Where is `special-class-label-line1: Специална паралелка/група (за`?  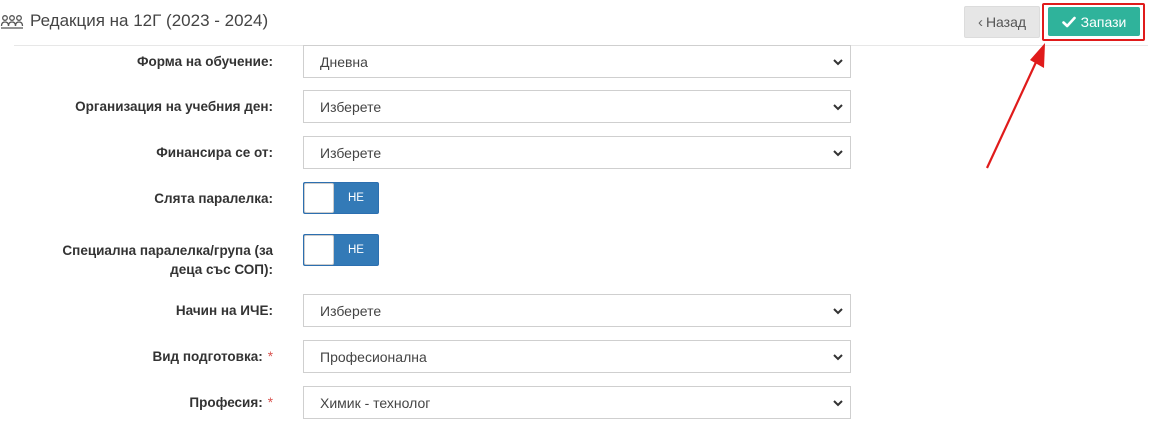 special-class-label-line1: Специална паралелка/група (за is located at coordinates (167, 250).